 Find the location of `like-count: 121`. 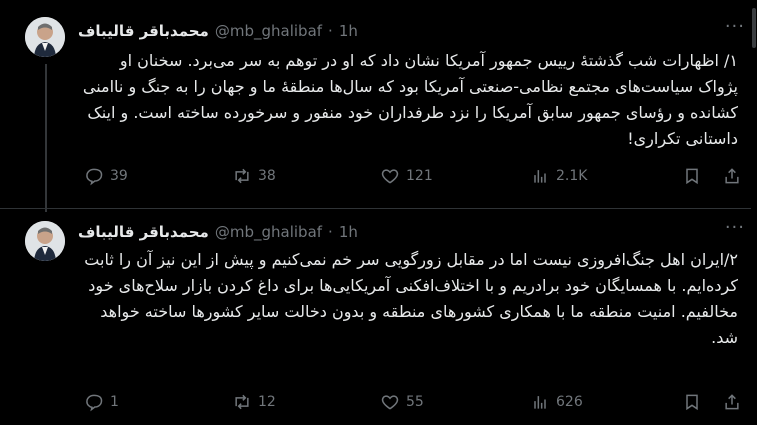

like-count: 121 is located at coordinates (419, 176).